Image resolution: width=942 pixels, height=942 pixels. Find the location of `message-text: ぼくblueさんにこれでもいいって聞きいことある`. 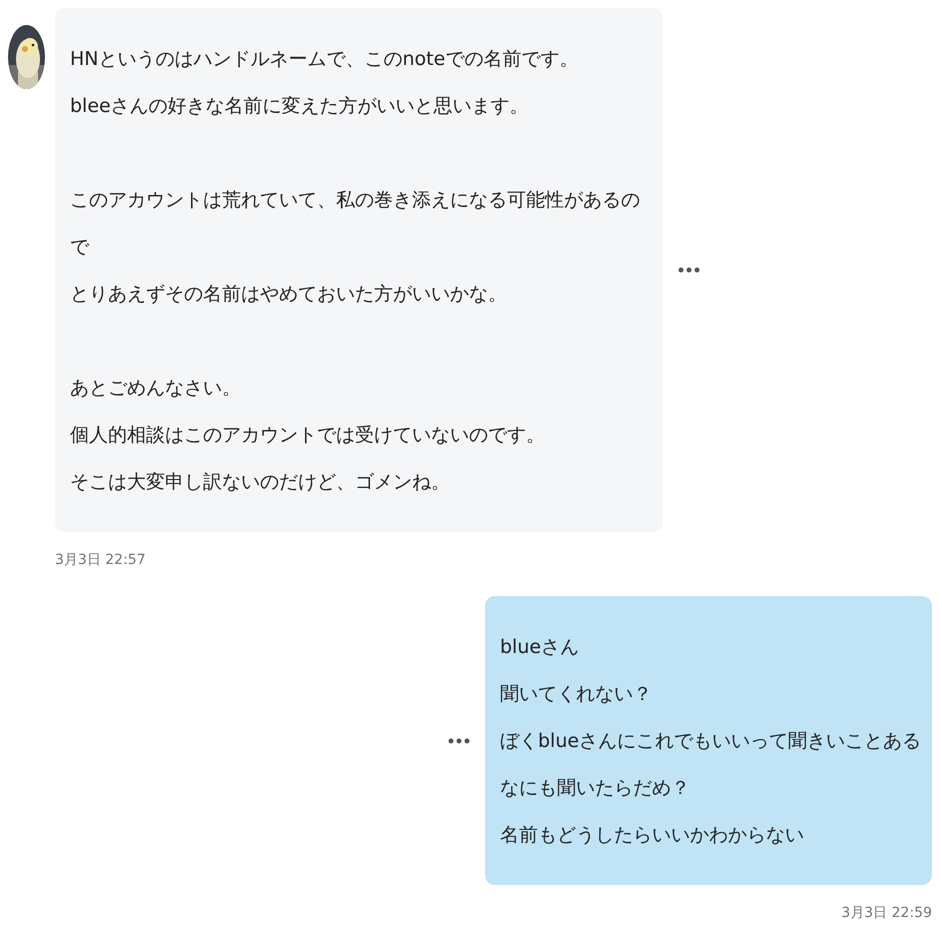

message-text: ぼくblueさんにこれでもいいって聞きいことある is located at coordinates (708, 741).